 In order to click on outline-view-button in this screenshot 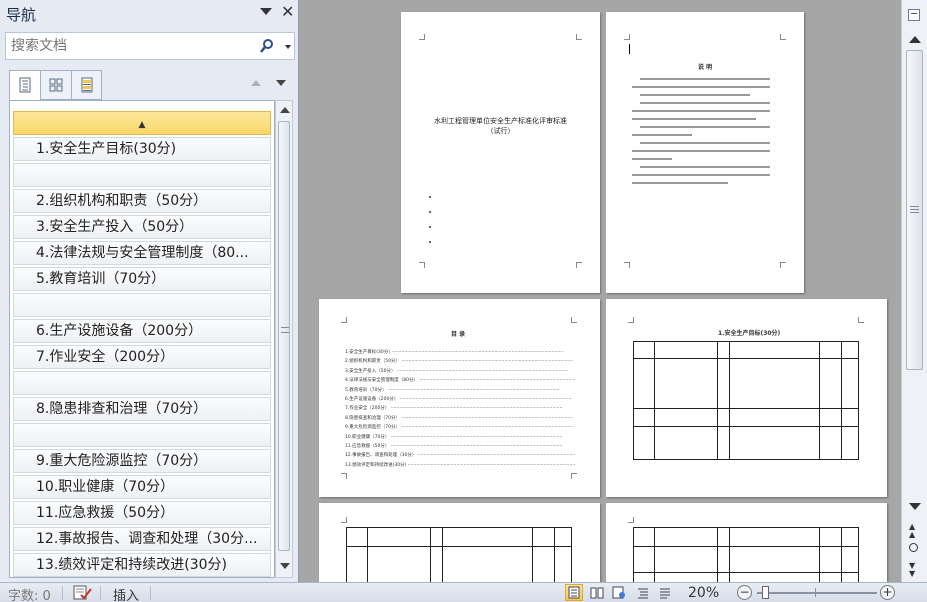, I will do `click(643, 592)`.